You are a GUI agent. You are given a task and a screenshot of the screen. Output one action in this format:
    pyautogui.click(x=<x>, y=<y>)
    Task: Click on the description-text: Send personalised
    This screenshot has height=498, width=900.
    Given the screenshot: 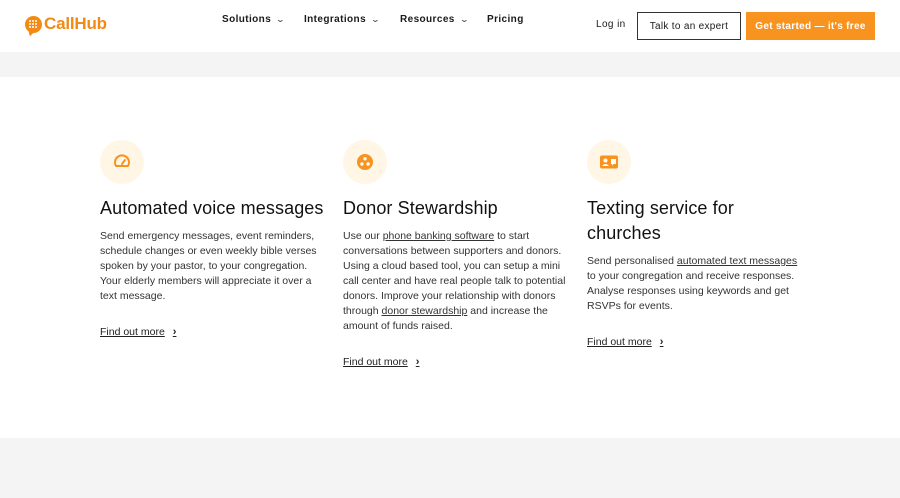 What is the action you would take?
    pyautogui.click(x=632, y=261)
    